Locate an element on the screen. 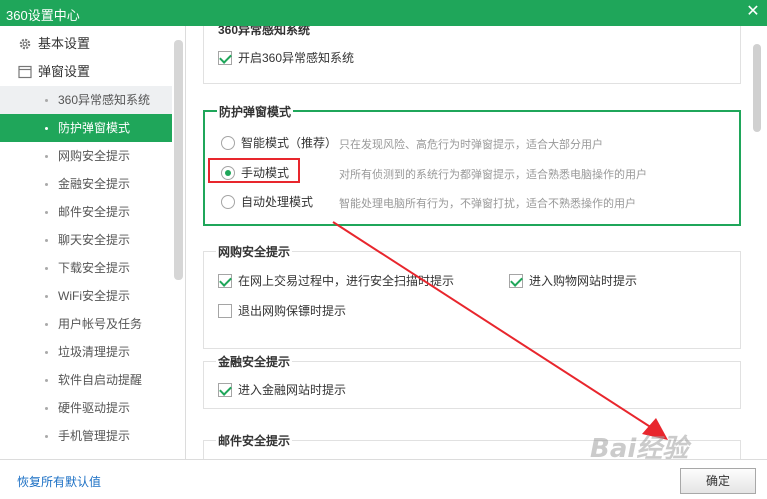 The image size is (767, 499). sidebar-item-wifi: WiFi安全提示 is located at coordinates (86, 296).